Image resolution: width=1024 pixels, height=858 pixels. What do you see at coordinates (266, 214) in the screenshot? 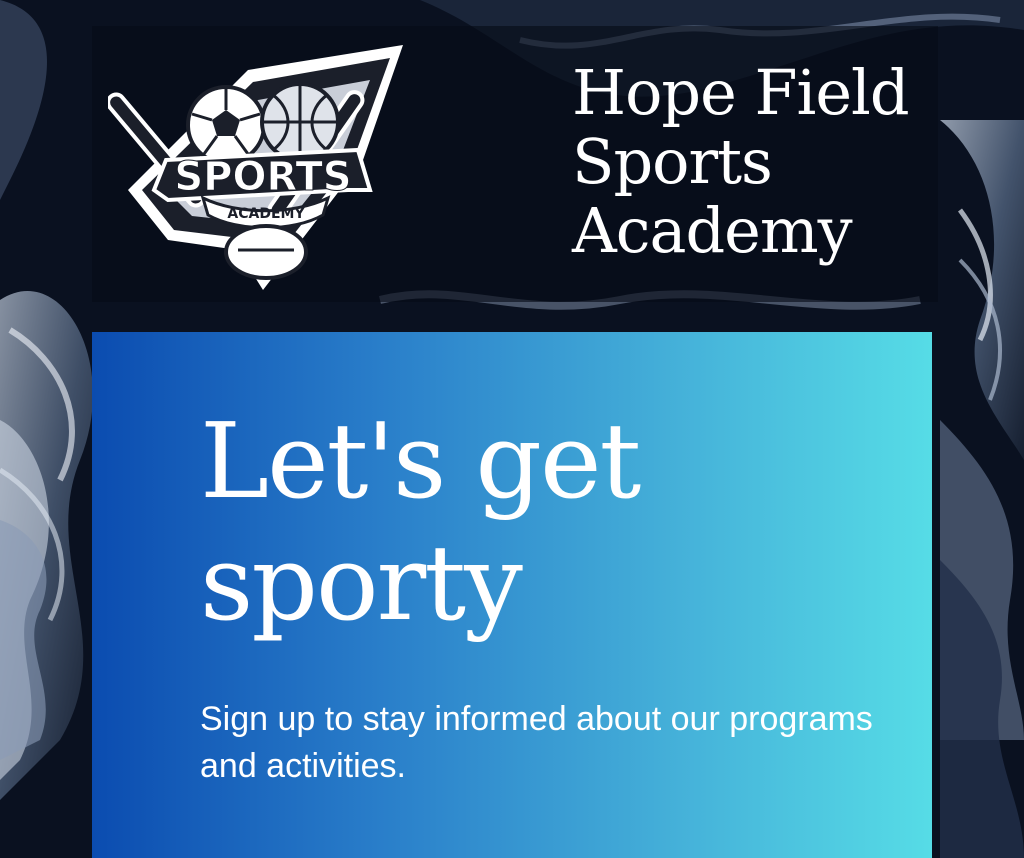
I see `logo-wordmark-sub: ACADEMY` at bounding box center [266, 214].